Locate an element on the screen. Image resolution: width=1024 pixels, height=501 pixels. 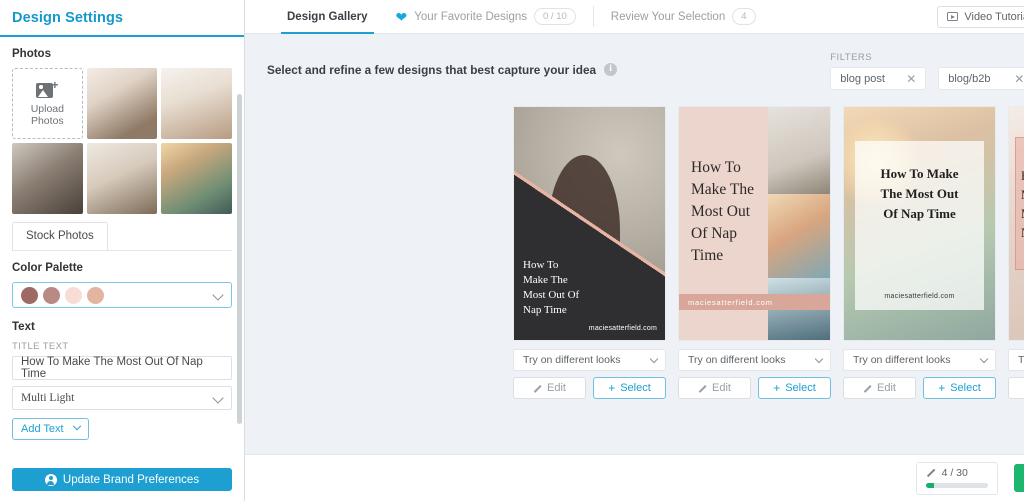
play-video-icon is located at coordinates (953, 16).